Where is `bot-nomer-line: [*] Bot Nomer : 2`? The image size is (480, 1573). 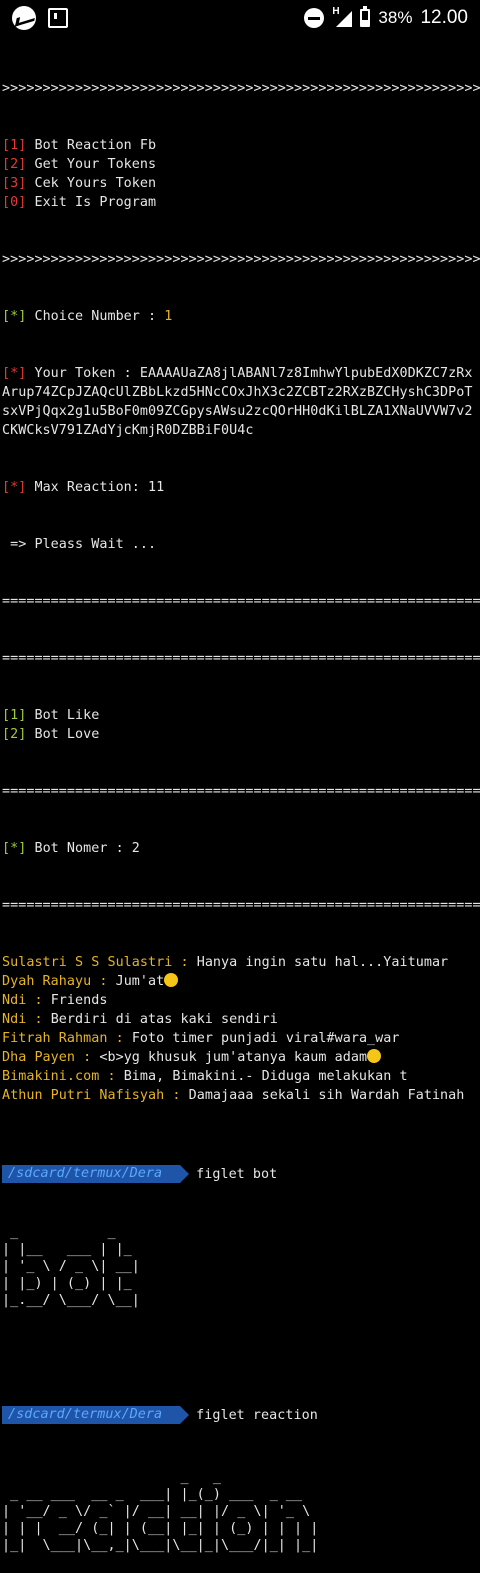
bot-nomer-line: [*] Bot Nomer : 2 is located at coordinates (241, 848).